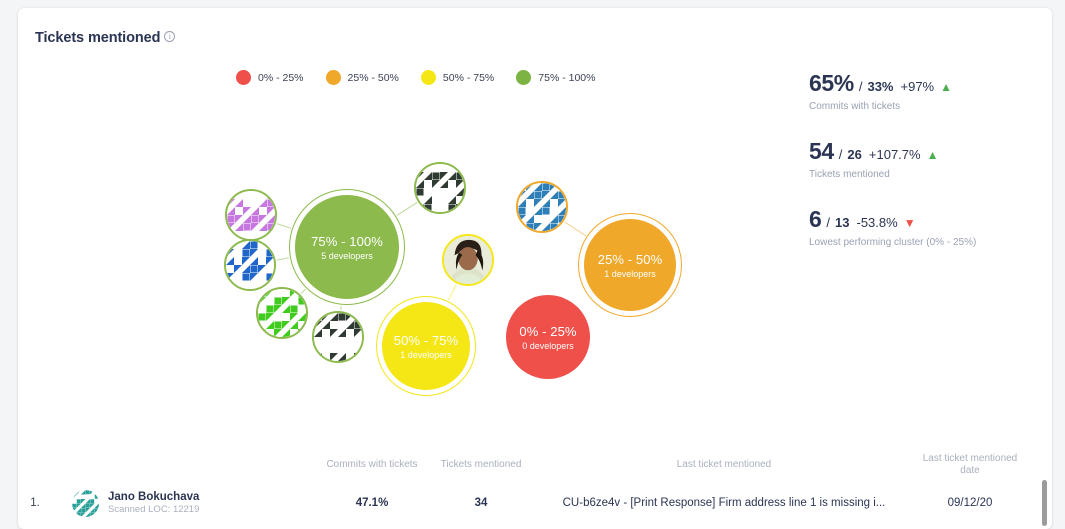 This screenshot has height=529, width=1065. What do you see at coordinates (548, 345) in the screenshot?
I see `cluster-developer-count: 0 developers` at bounding box center [548, 345].